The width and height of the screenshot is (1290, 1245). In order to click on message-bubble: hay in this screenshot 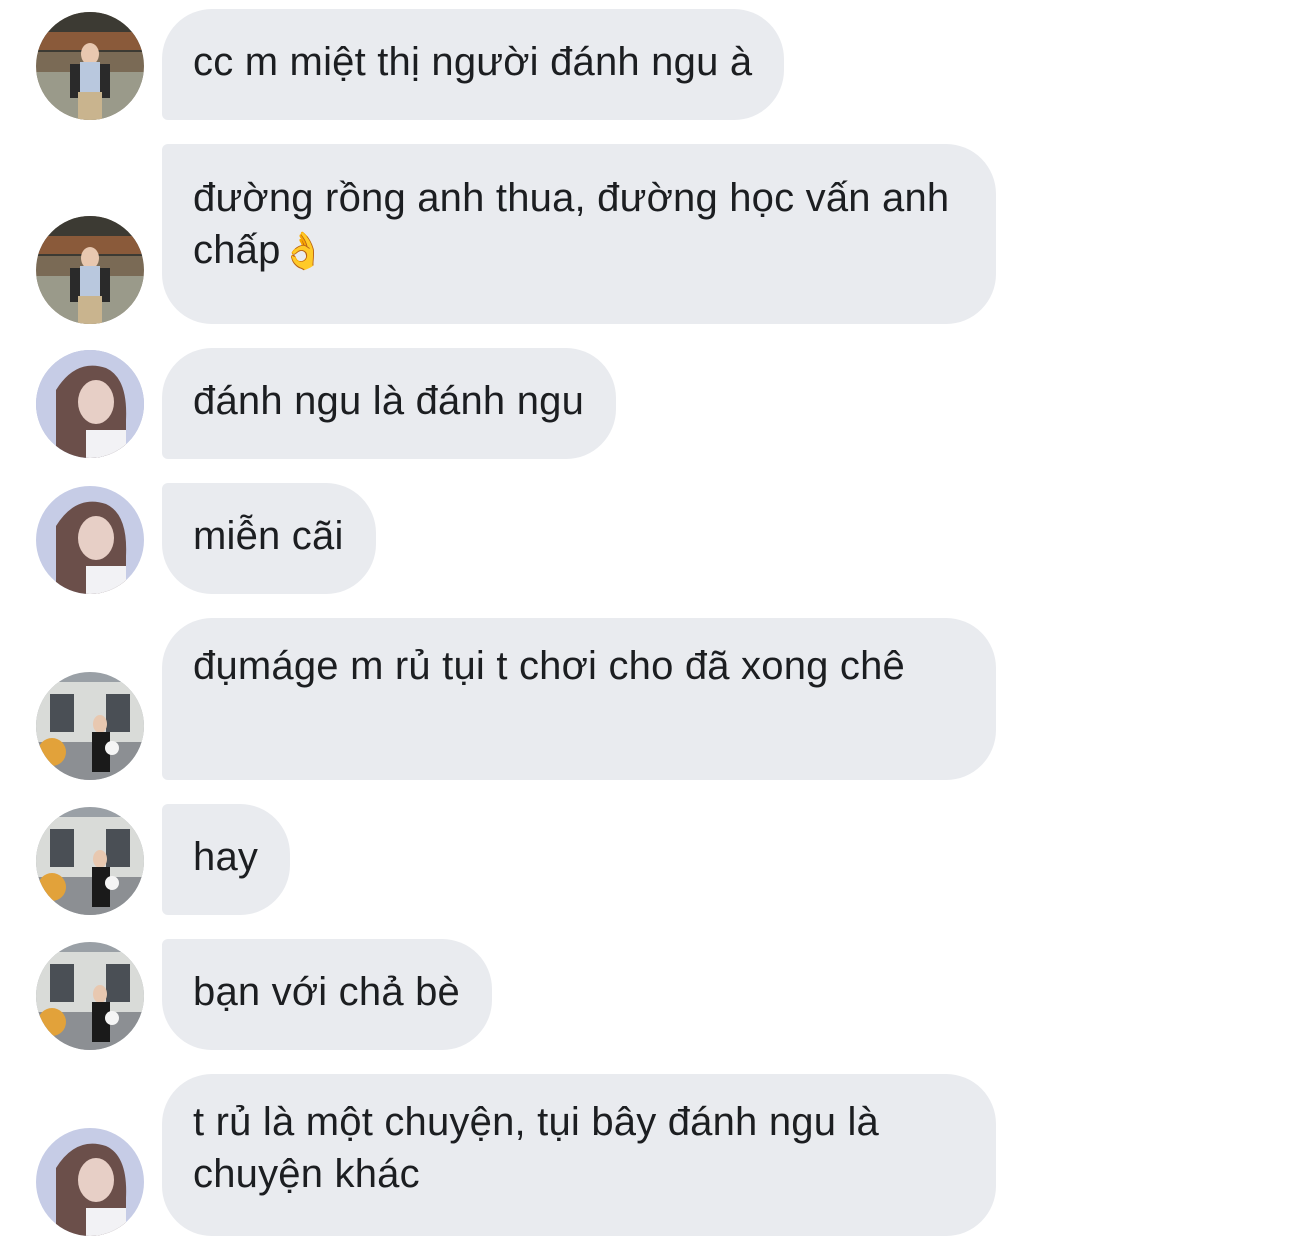, I will do `click(226, 859)`.